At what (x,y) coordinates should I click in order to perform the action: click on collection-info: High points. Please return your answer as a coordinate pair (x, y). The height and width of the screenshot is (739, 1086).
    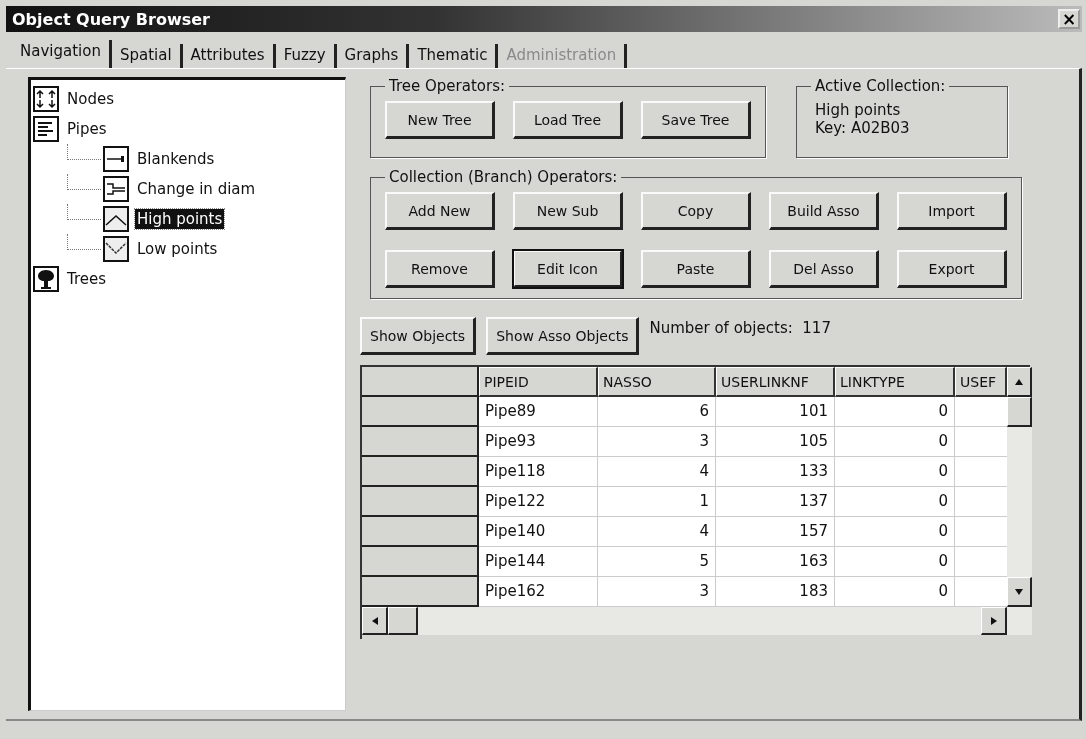
    Looking at the image, I should click on (858, 110).